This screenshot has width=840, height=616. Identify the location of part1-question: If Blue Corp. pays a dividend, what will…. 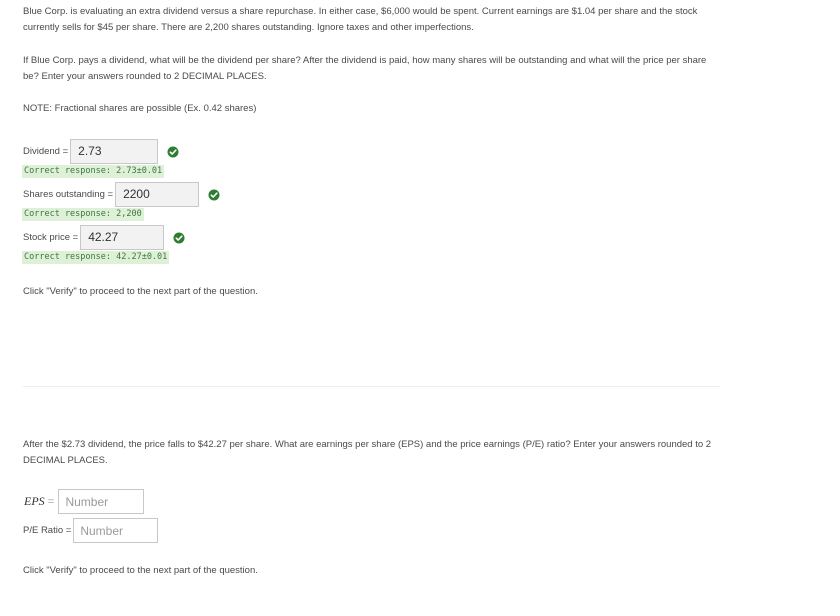
(365, 68).